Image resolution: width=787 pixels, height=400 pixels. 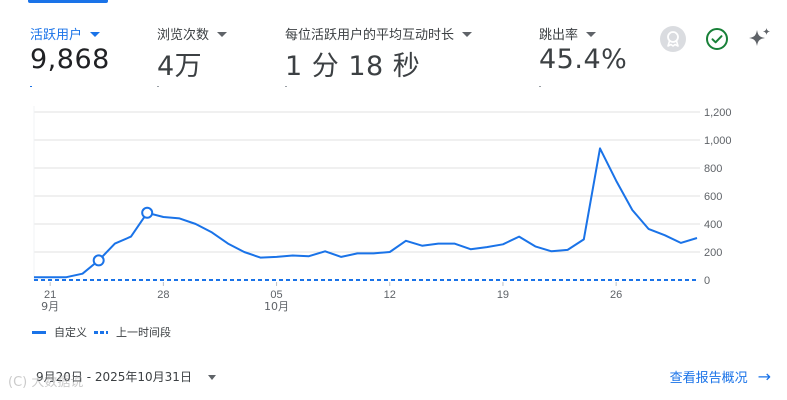 What do you see at coordinates (276, 306) in the screenshot?
I see `x-tick-sublabel: 10月` at bounding box center [276, 306].